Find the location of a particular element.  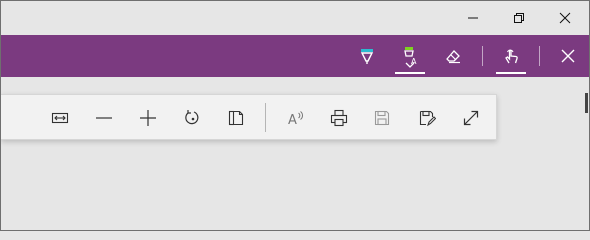

page-view-icon is located at coordinates (236, 117).